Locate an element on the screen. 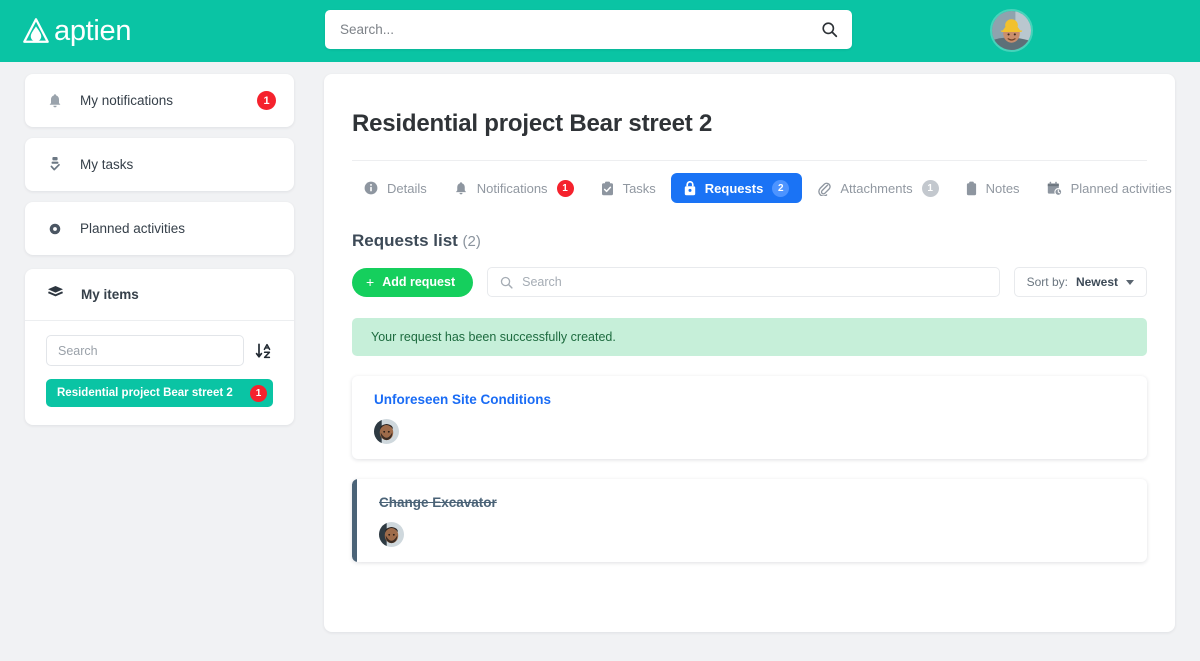 This screenshot has width=1200, height=661. task-check-icon is located at coordinates (55, 164).